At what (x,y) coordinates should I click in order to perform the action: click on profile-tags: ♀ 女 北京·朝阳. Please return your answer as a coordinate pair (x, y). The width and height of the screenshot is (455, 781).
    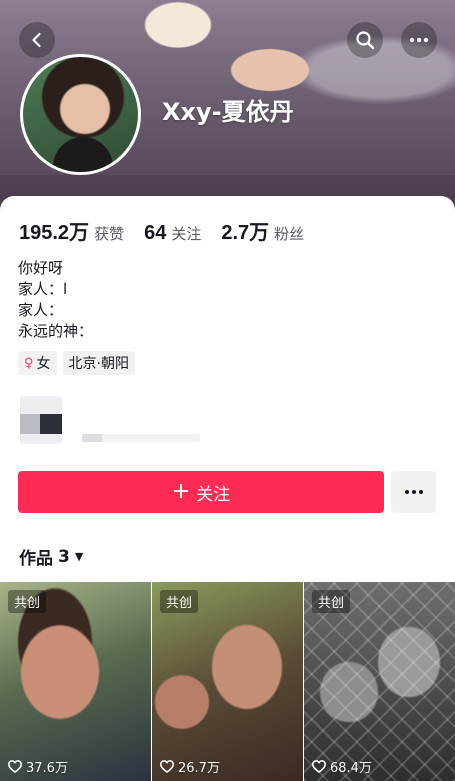
    Looking at the image, I should click on (79, 363).